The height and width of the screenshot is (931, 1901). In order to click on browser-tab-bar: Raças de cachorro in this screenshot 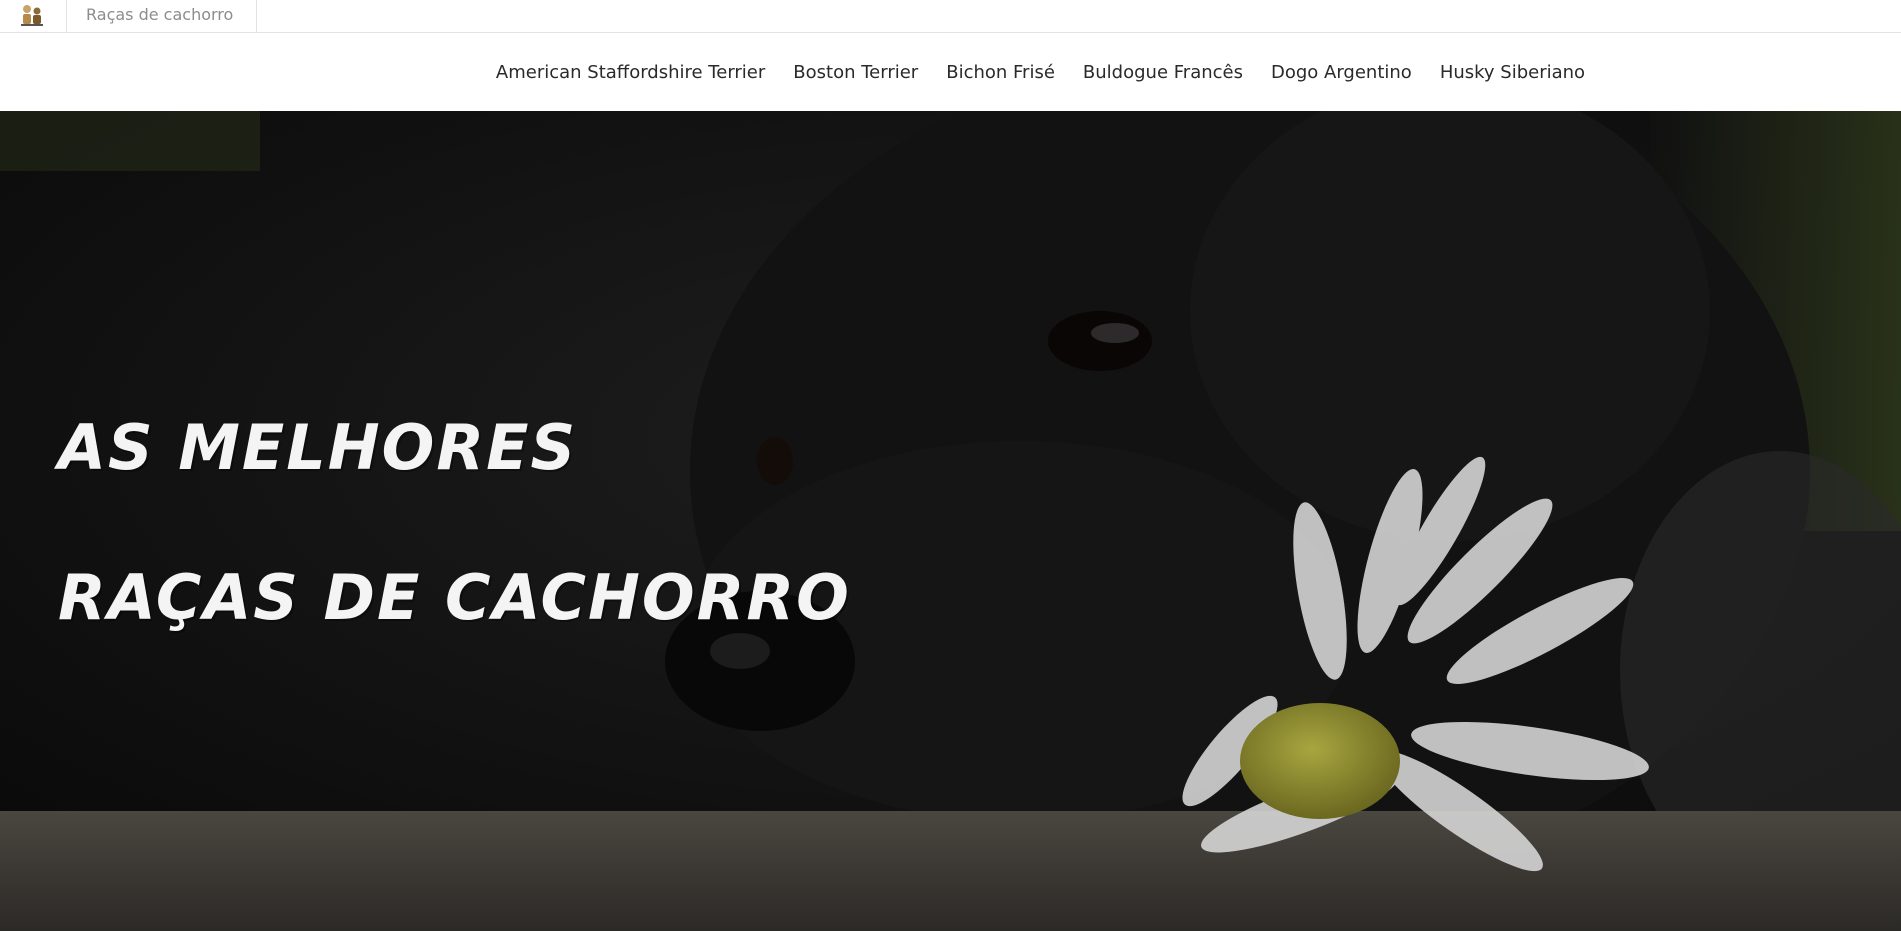, I will do `click(950, 16)`.